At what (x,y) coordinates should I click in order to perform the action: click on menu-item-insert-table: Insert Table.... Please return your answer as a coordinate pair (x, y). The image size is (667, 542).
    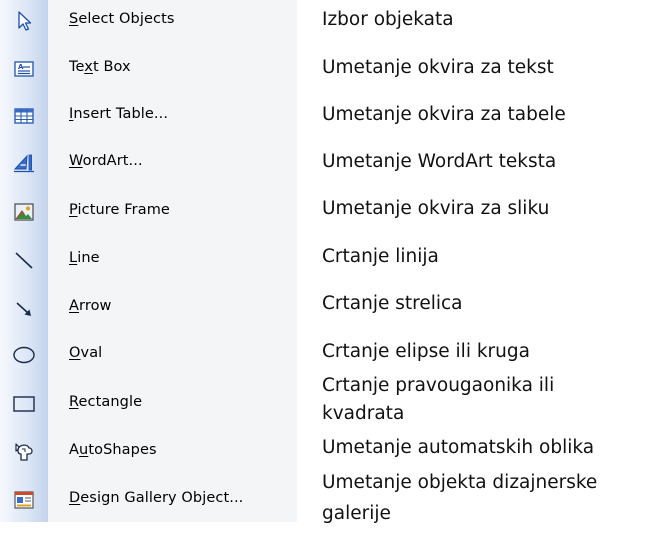
    Looking at the image, I should click on (148, 116).